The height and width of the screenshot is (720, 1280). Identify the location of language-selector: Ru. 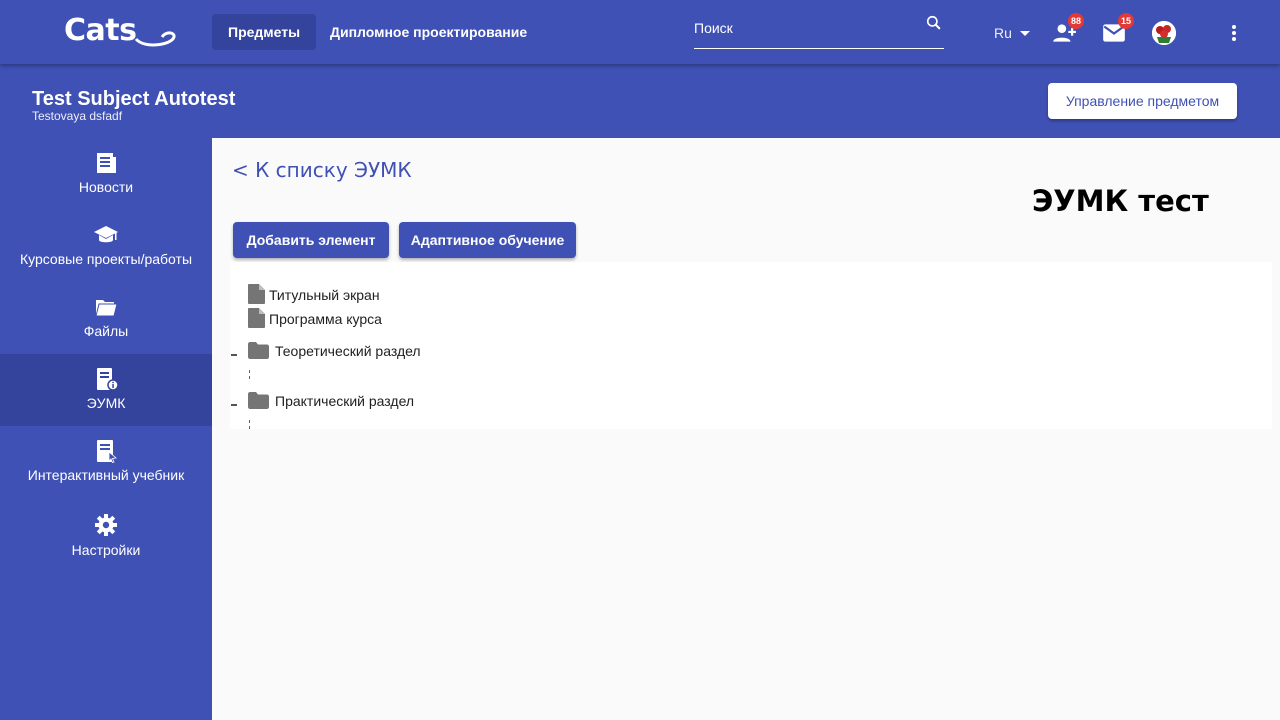
(1003, 33).